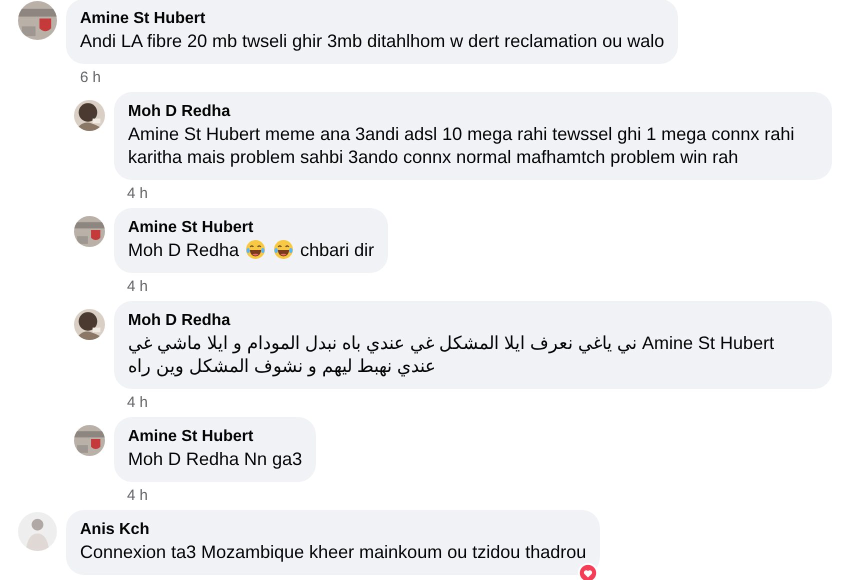 The width and height of the screenshot is (868, 580). I want to click on comment-text: Moh D Redha, so click(184, 250).